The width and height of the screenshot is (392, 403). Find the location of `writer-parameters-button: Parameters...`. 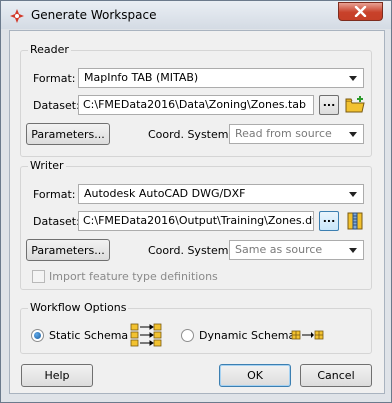

writer-parameters-button: Parameters... is located at coordinates (68, 250).